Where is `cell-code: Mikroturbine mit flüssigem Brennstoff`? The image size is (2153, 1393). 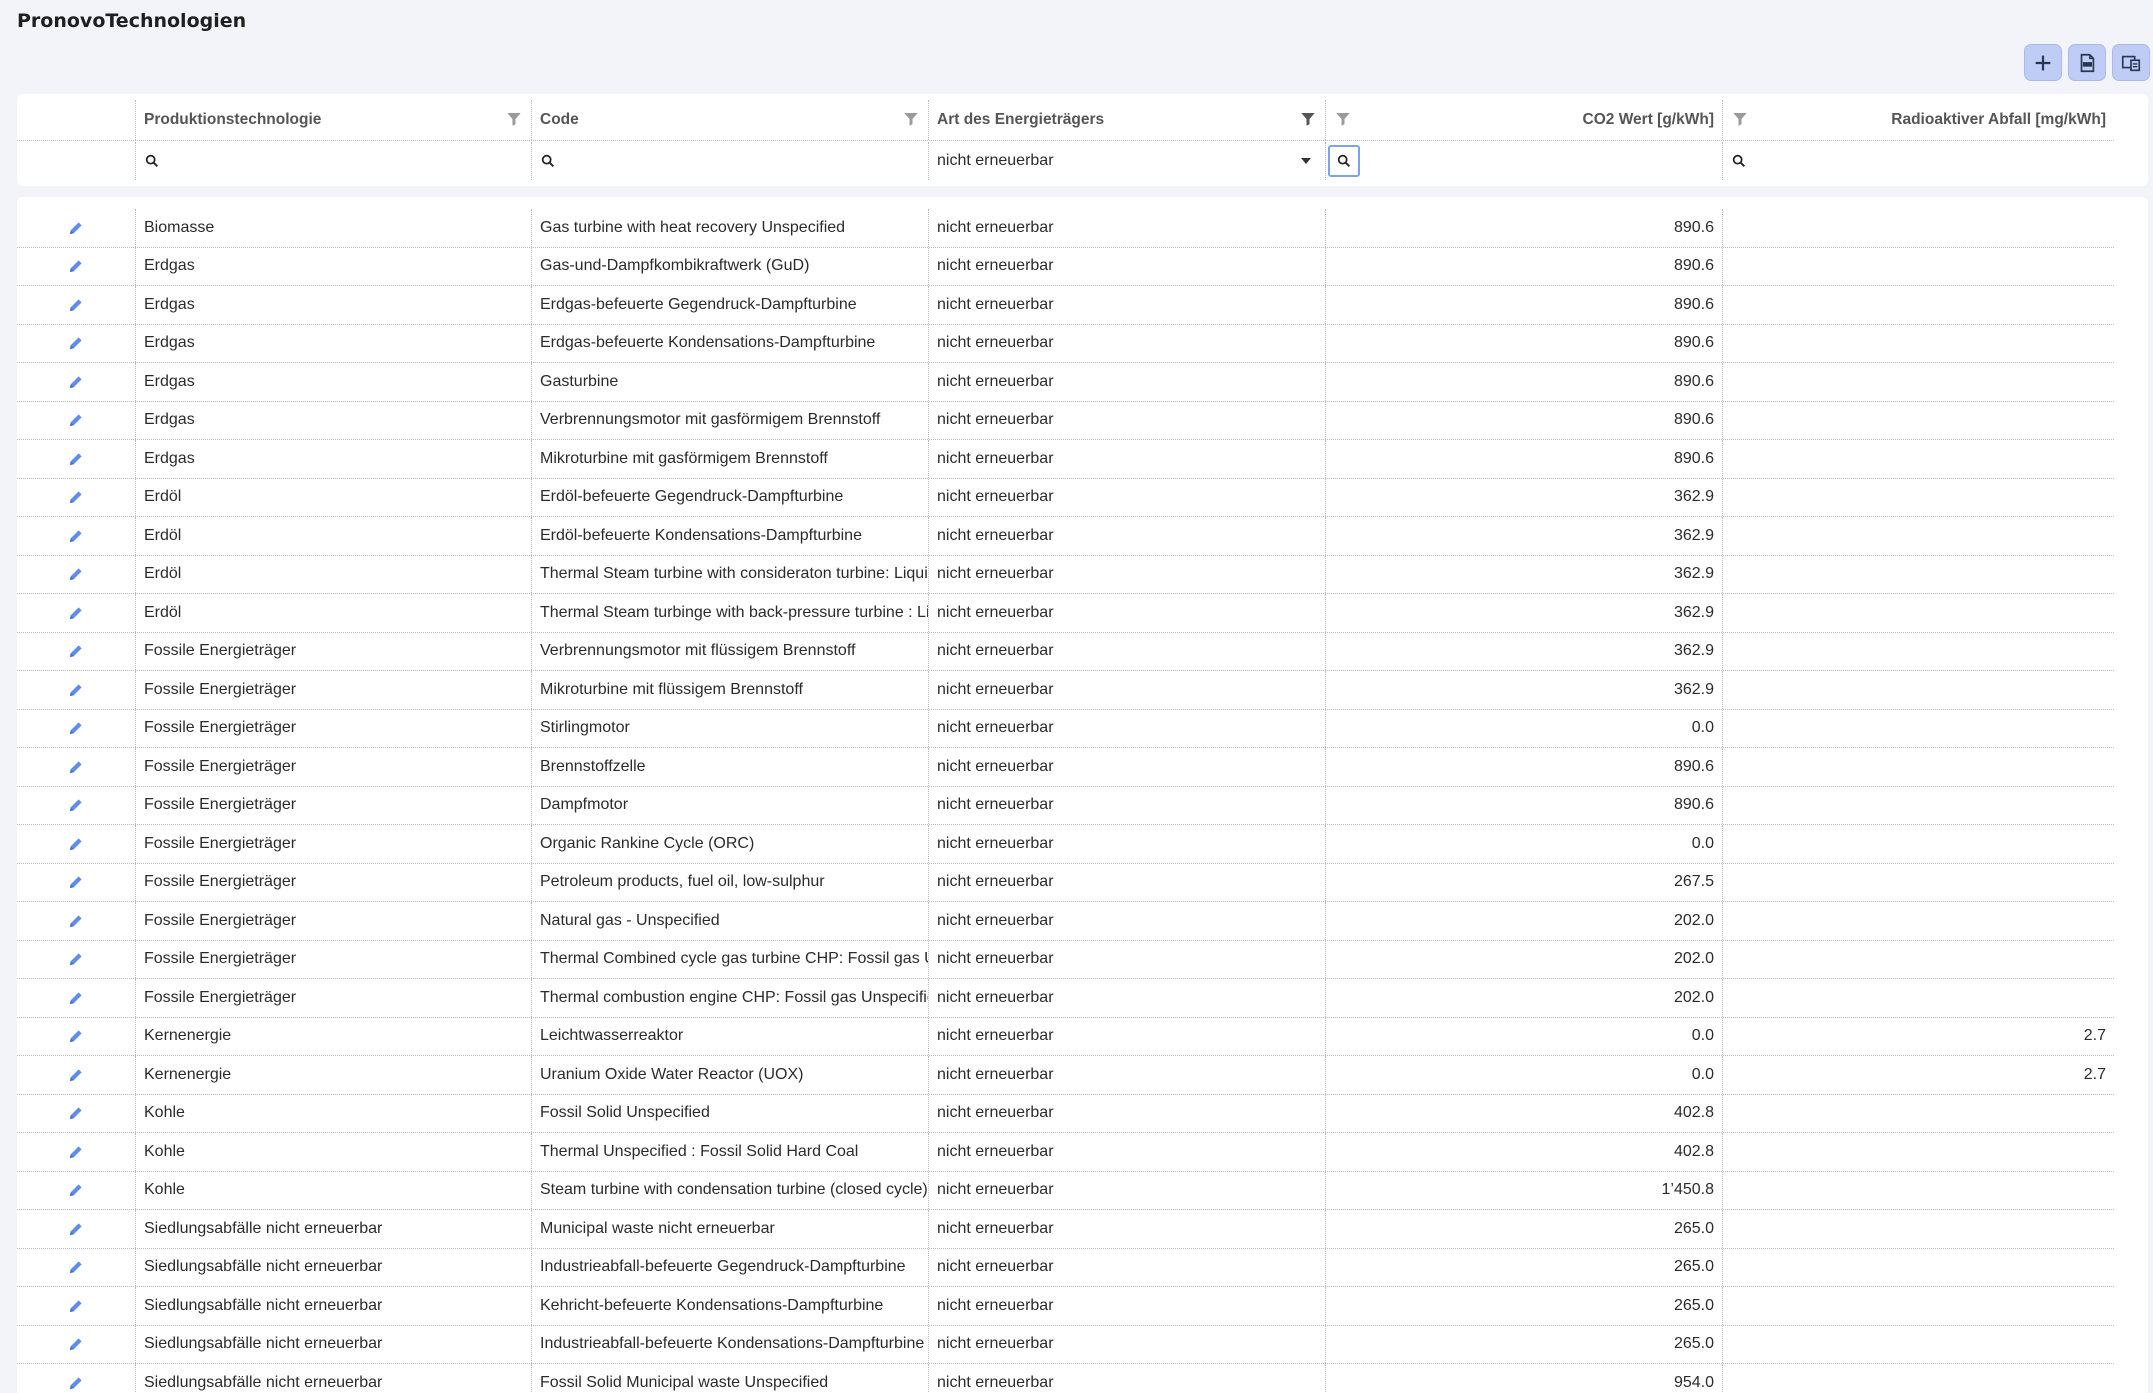
cell-code: Mikroturbine mit flüssigem Brennstoff is located at coordinates (729, 690).